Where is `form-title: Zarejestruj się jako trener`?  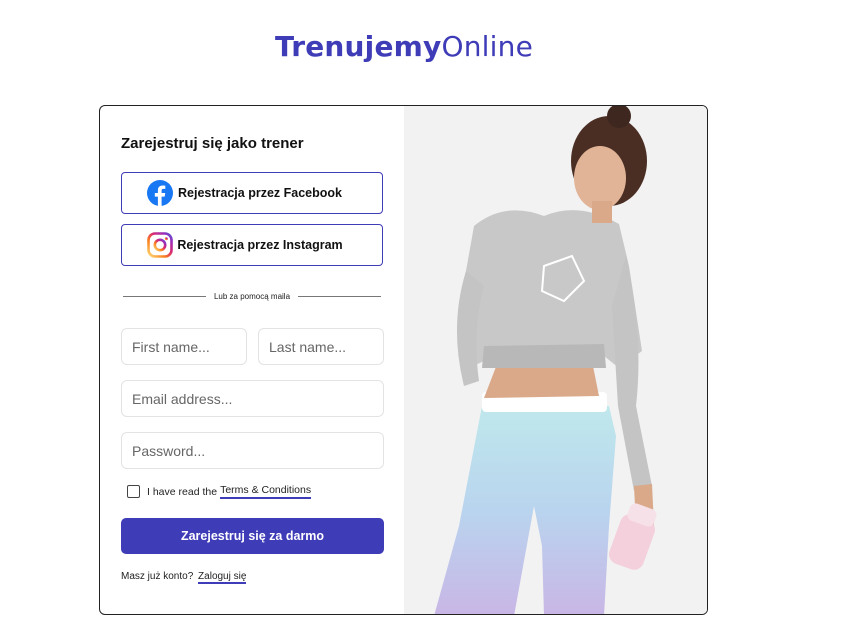
form-title: Zarejestruj się jako trener is located at coordinates (212, 143).